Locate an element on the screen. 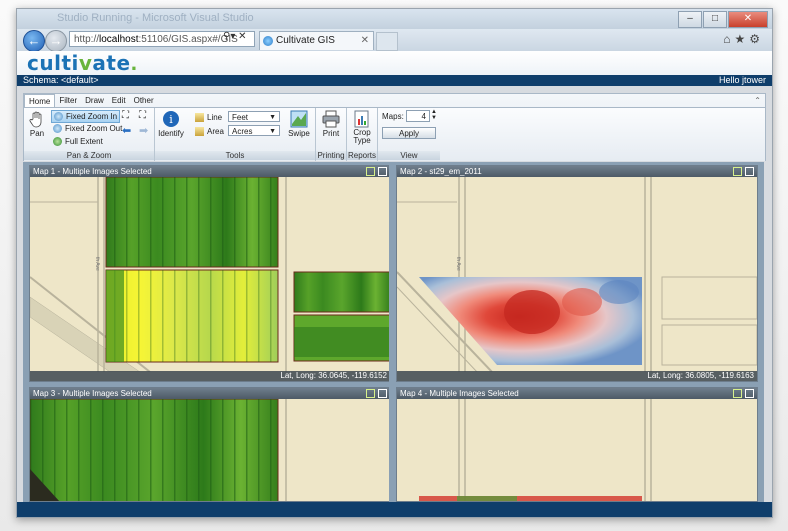  tab-edit: Edit is located at coordinates (119, 100).